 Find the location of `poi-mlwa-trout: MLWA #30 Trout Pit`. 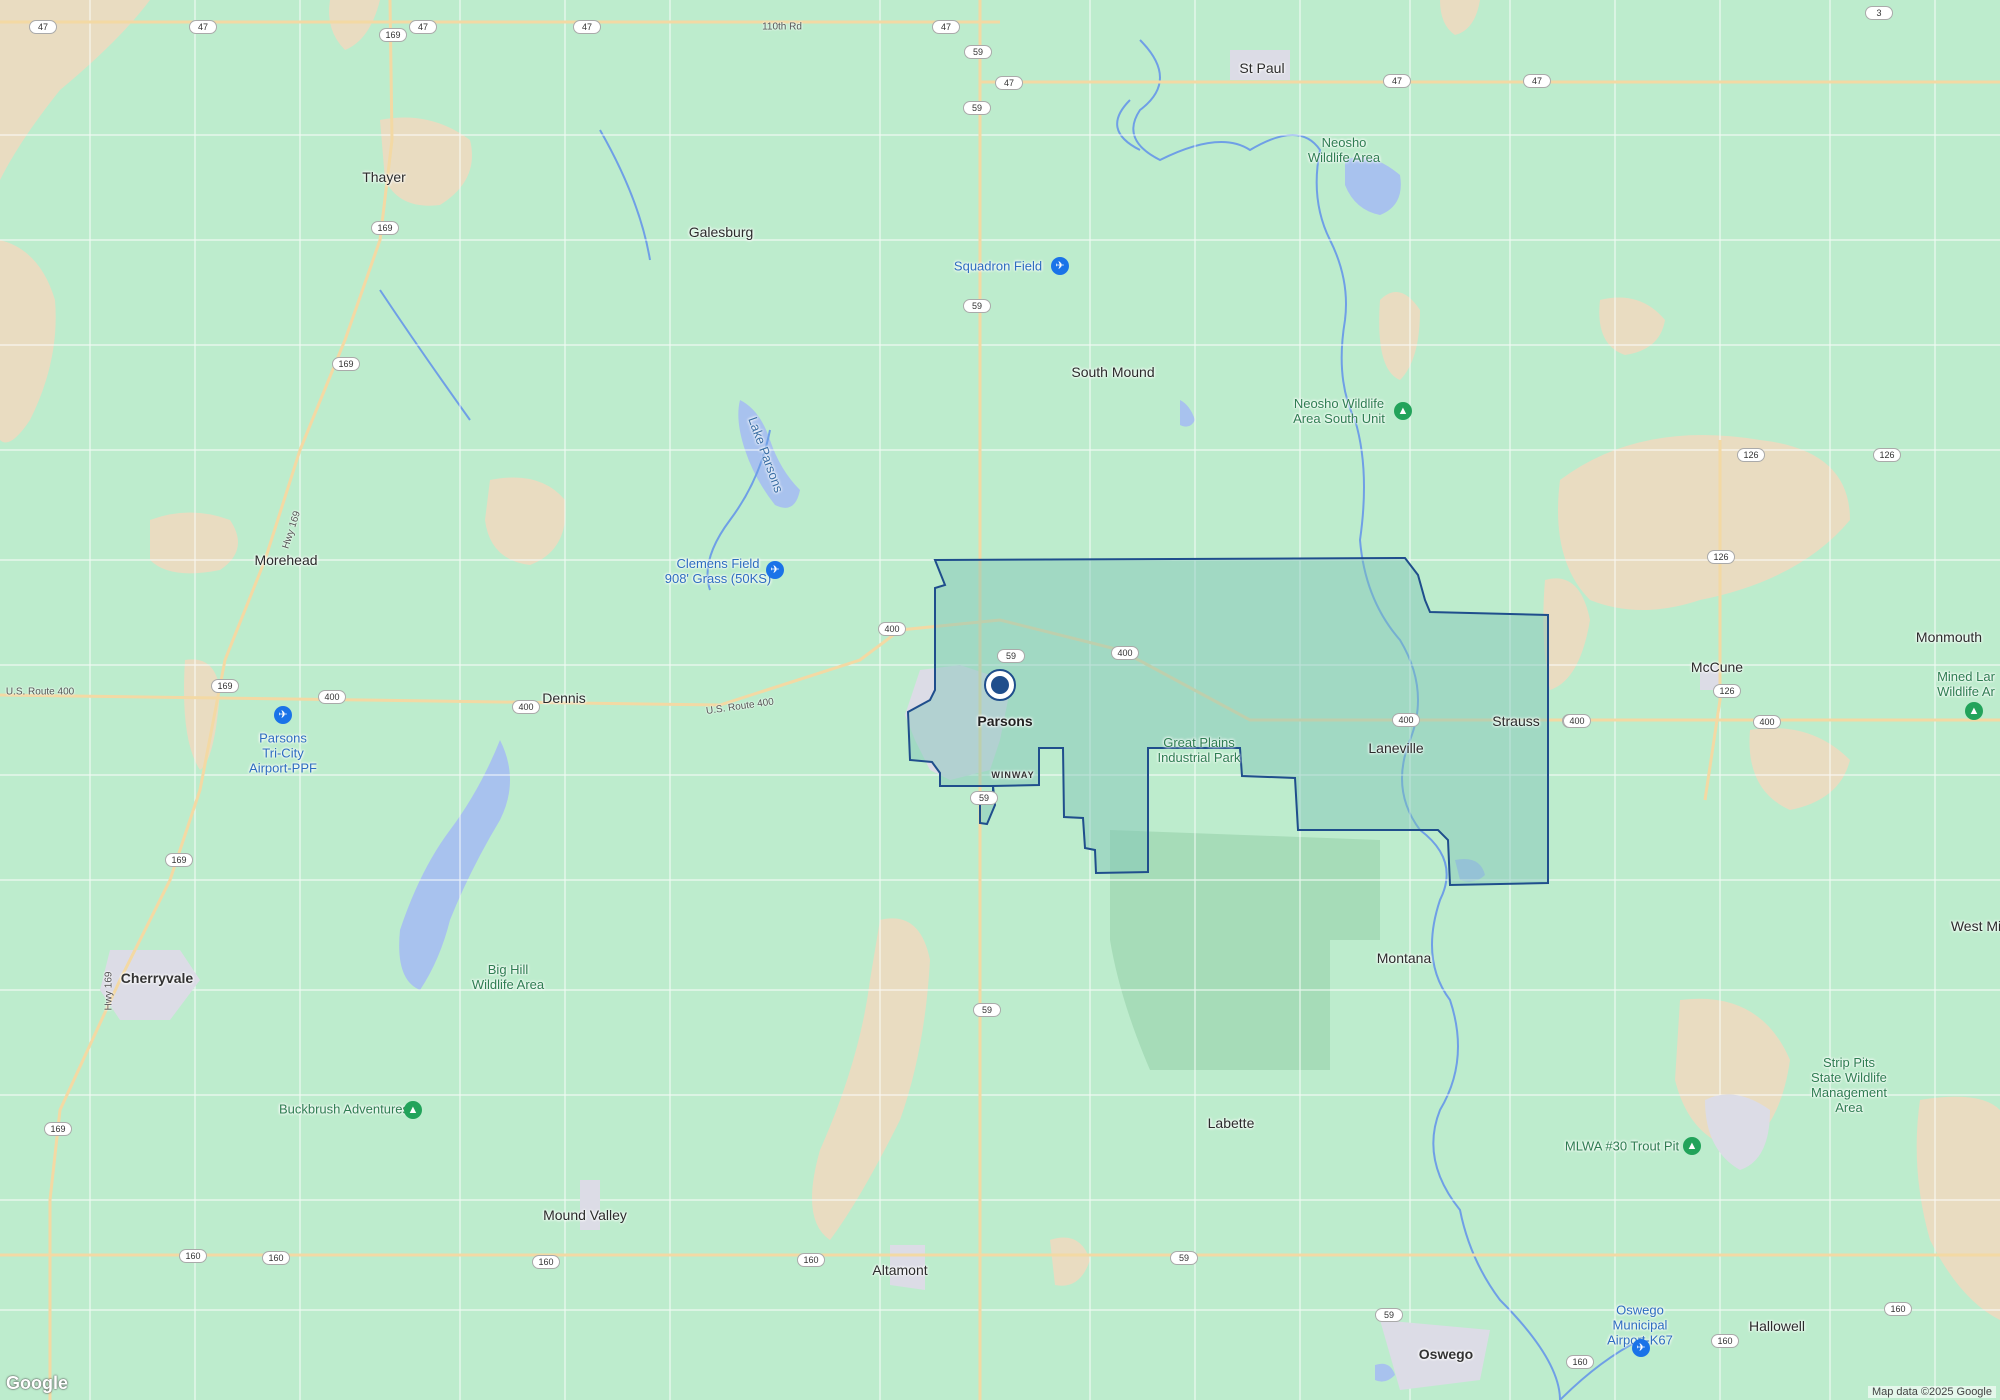

poi-mlwa-trout: MLWA #30 Trout Pit is located at coordinates (1622, 1147).